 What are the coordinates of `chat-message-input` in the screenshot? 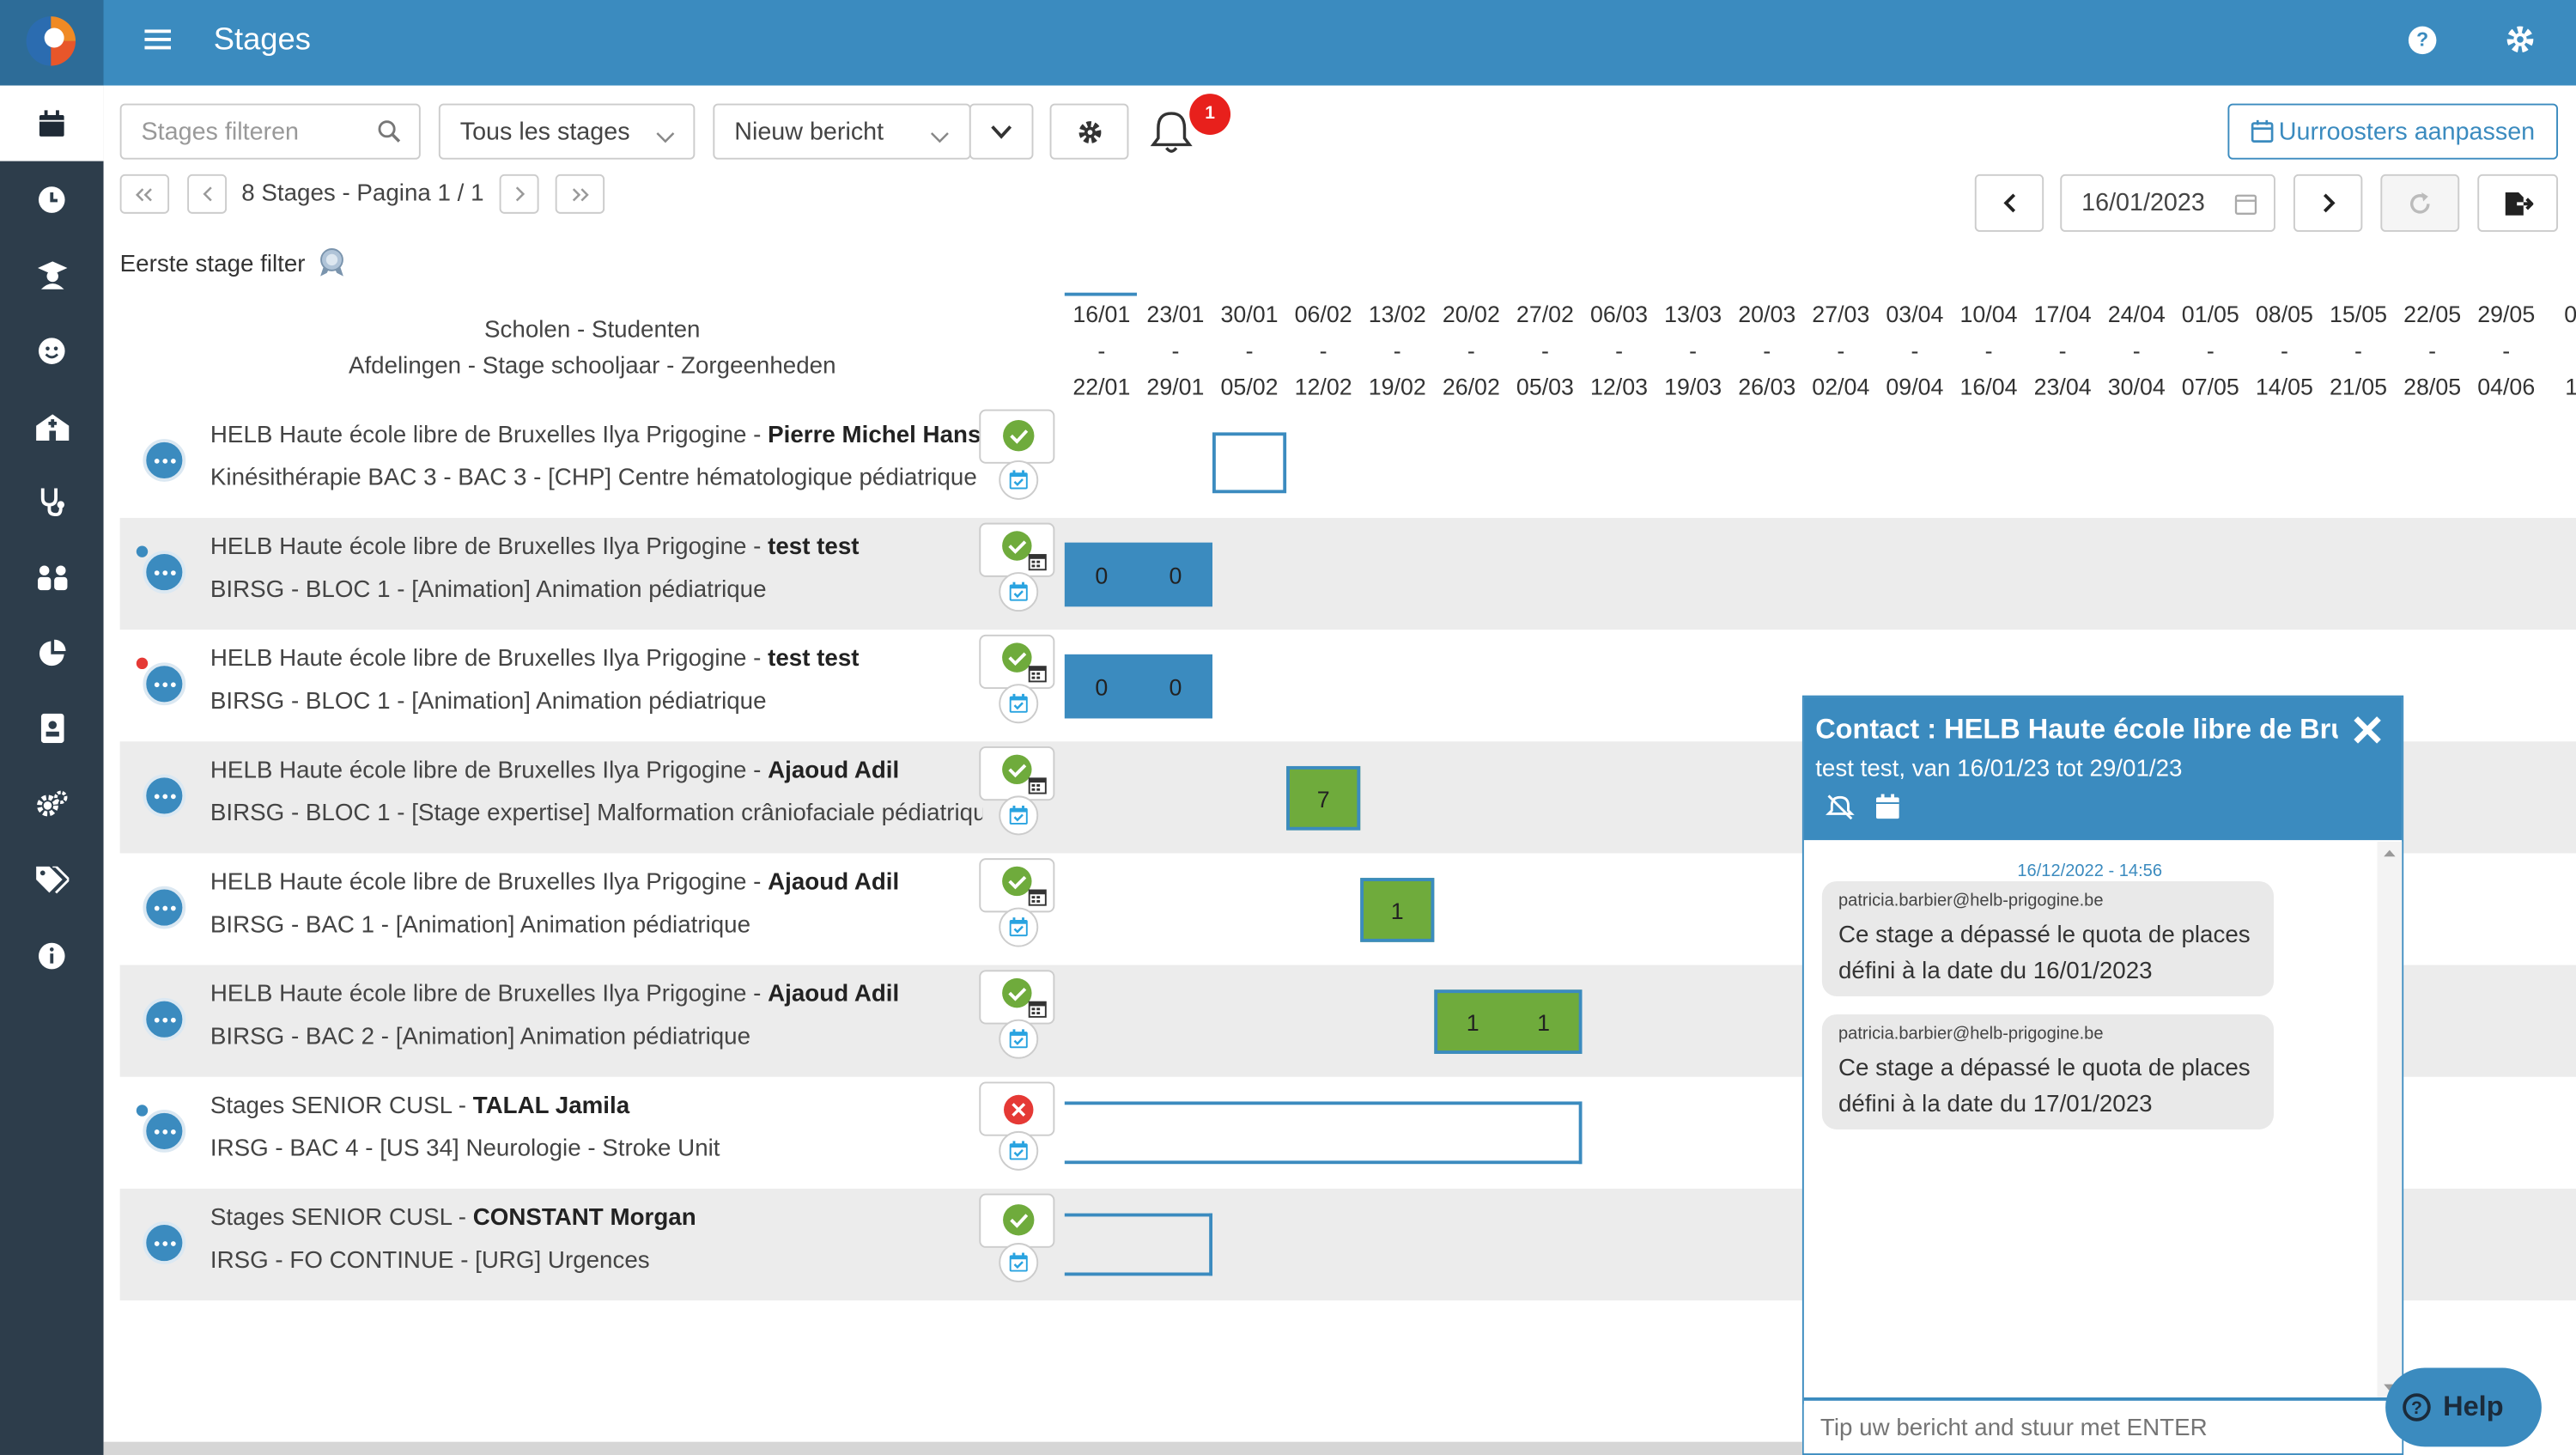 It's located at (2103, 1428).